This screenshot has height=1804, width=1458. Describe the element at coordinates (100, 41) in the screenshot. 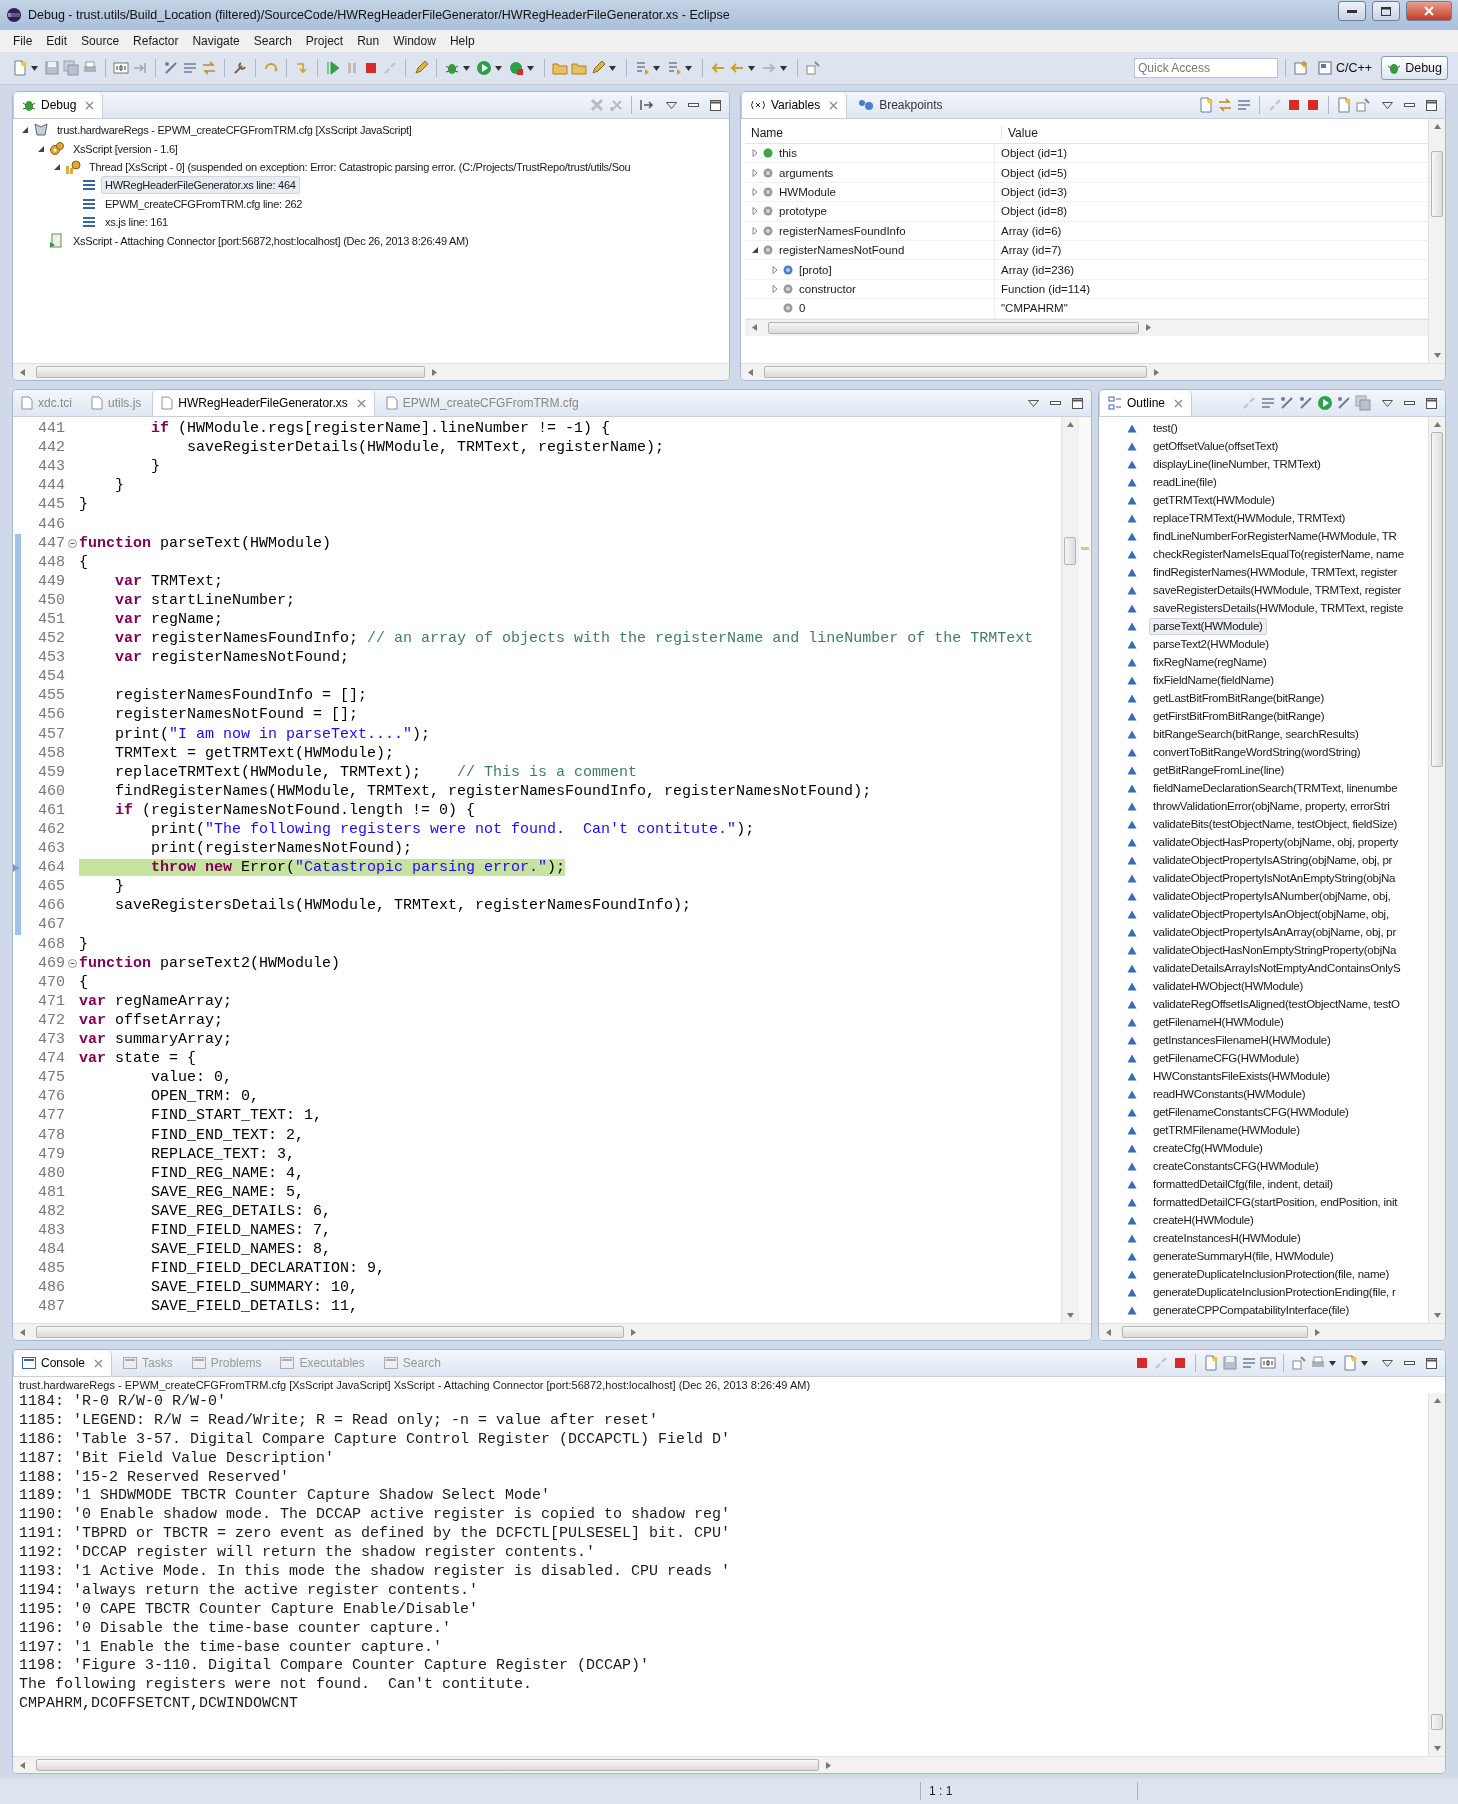

I see `menu-item: Source` at that location.